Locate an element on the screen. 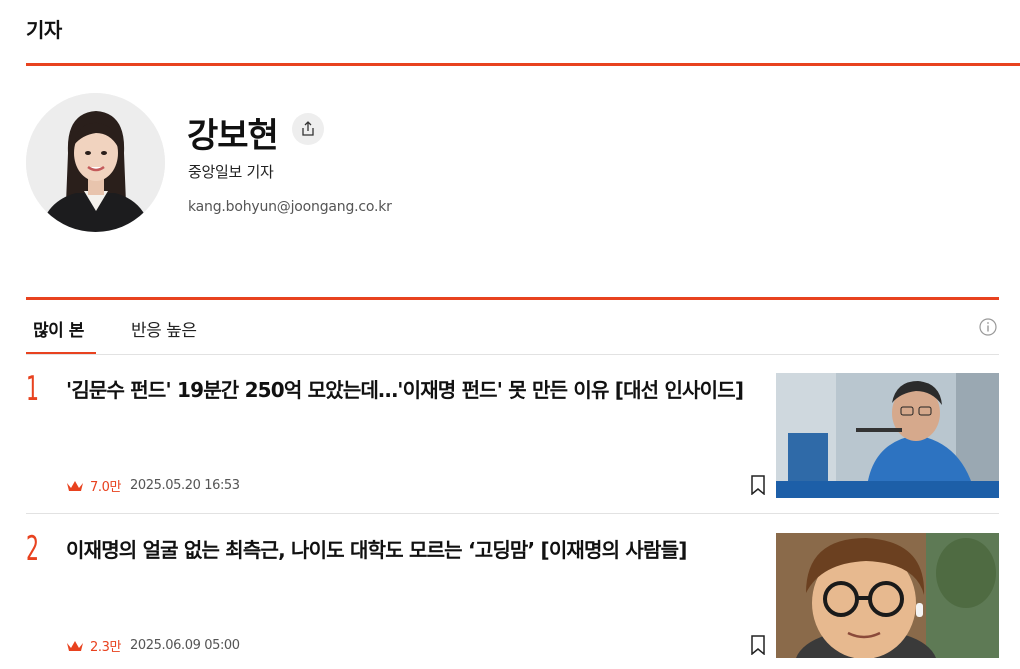 This screenshot has height=669, width=1020. article-meta: 7.0만 2025.05.20 16:53 is located at coordinates (153, 485).